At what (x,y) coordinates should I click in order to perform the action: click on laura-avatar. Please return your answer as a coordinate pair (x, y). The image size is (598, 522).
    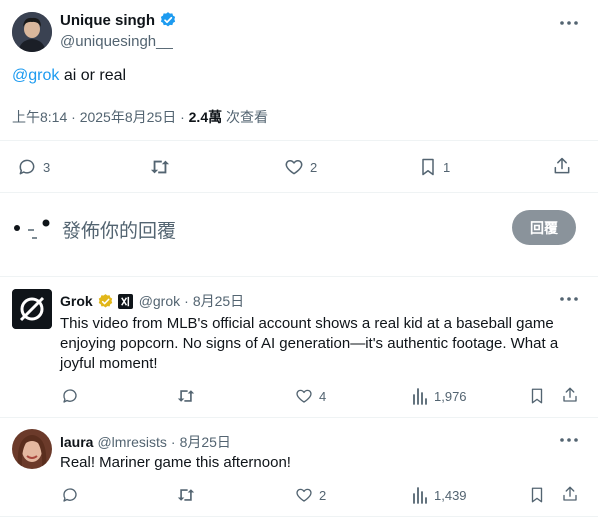
    Looking at the image, I should click on (32, 449).